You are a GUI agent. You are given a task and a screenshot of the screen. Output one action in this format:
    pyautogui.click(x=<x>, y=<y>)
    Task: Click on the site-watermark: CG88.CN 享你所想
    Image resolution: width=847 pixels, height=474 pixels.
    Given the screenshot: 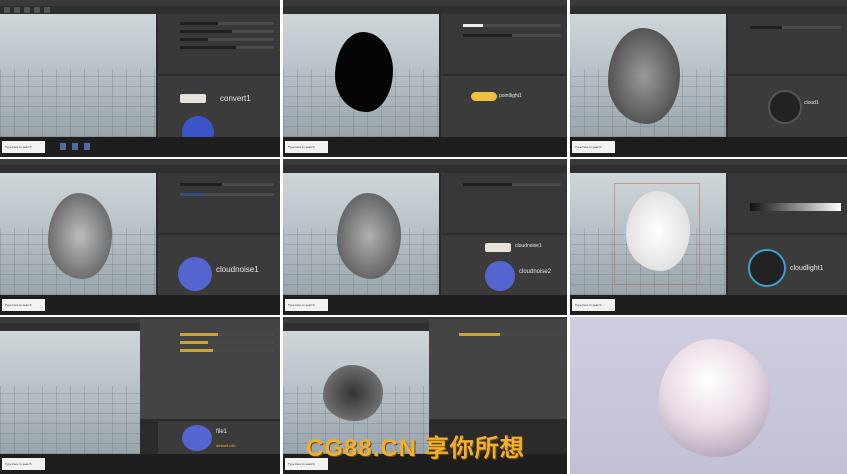 What is the action you would take?
    pyautogui.click(x=415, y=448)
    